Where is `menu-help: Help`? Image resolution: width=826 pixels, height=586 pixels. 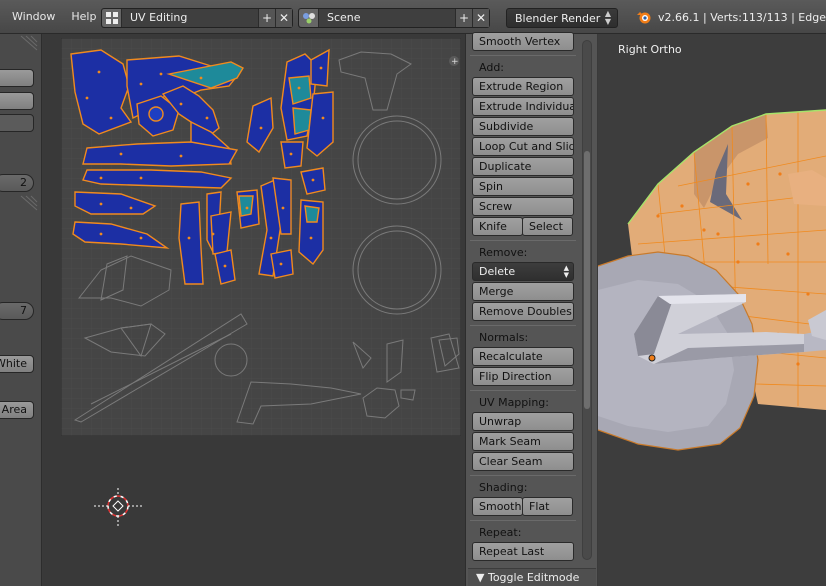 menu-help: Help is located at coordinates (83, 16).